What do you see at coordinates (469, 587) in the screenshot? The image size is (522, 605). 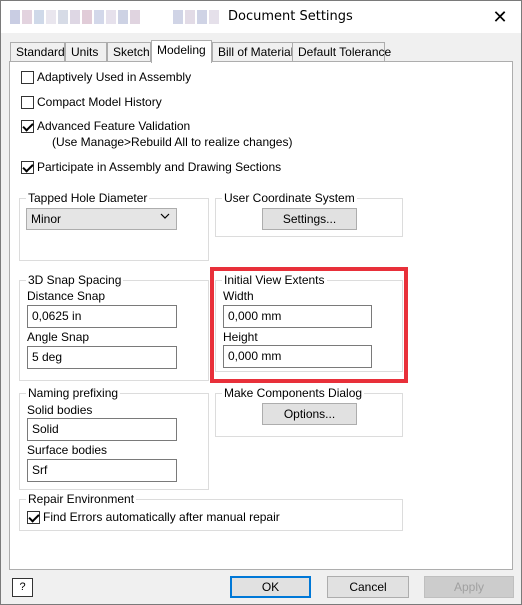 I see `apply-button: Apply` at bounding box center [469, 587].